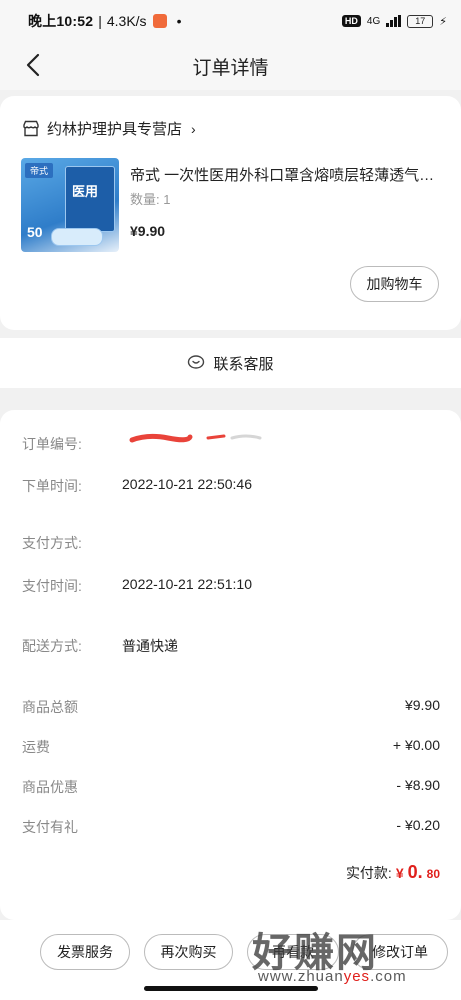  I want to click on pay-time-row: 支付时间: 2022-10-21 22:51:10, so click(137, 586).